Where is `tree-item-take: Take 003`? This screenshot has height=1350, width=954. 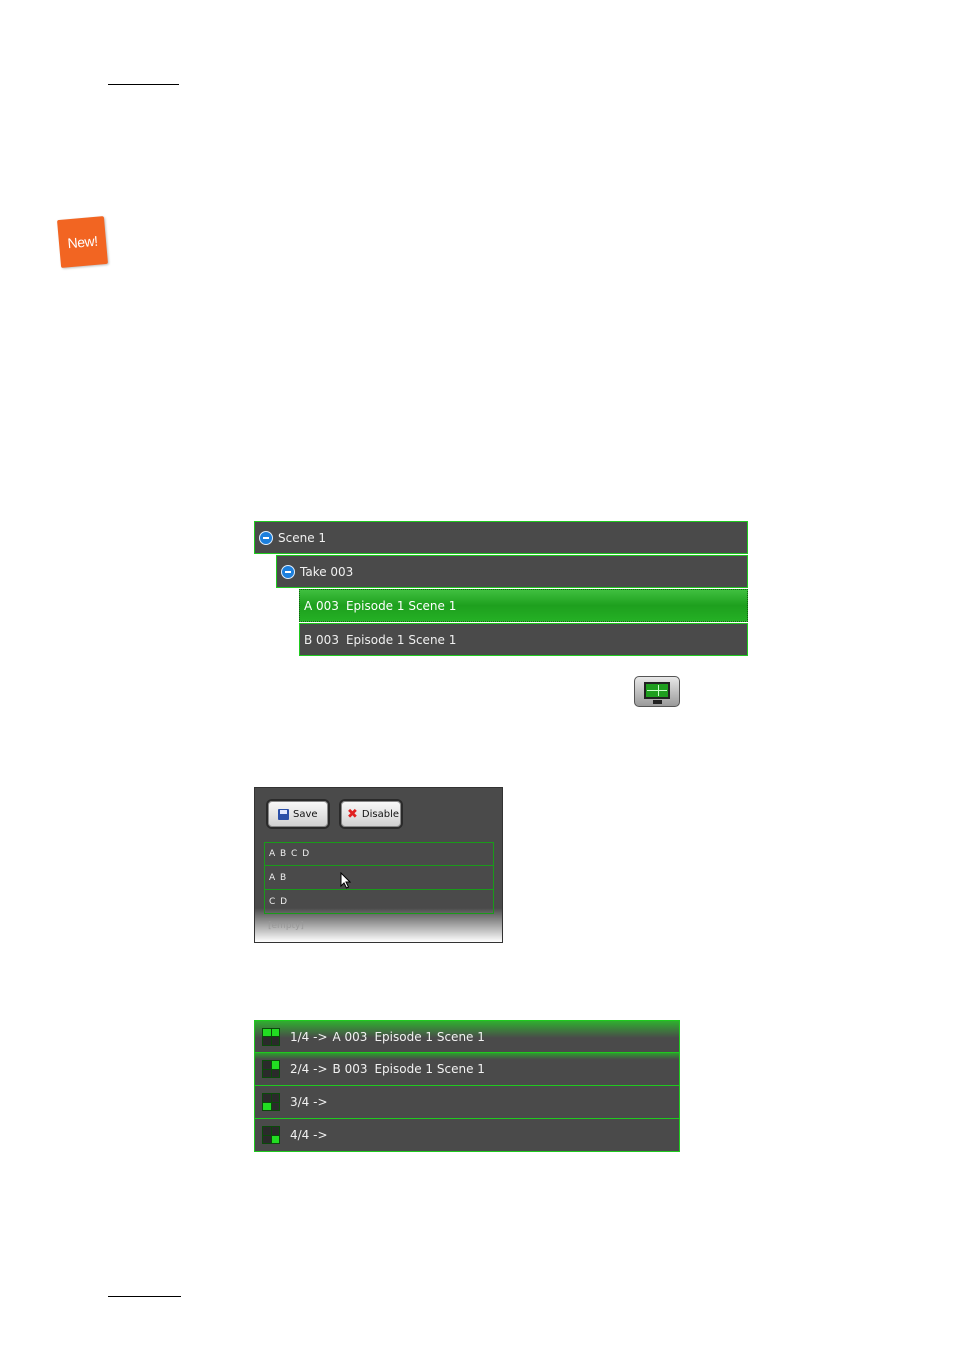
tree-item-take: Take 003 is located at coordinates (512, 571).